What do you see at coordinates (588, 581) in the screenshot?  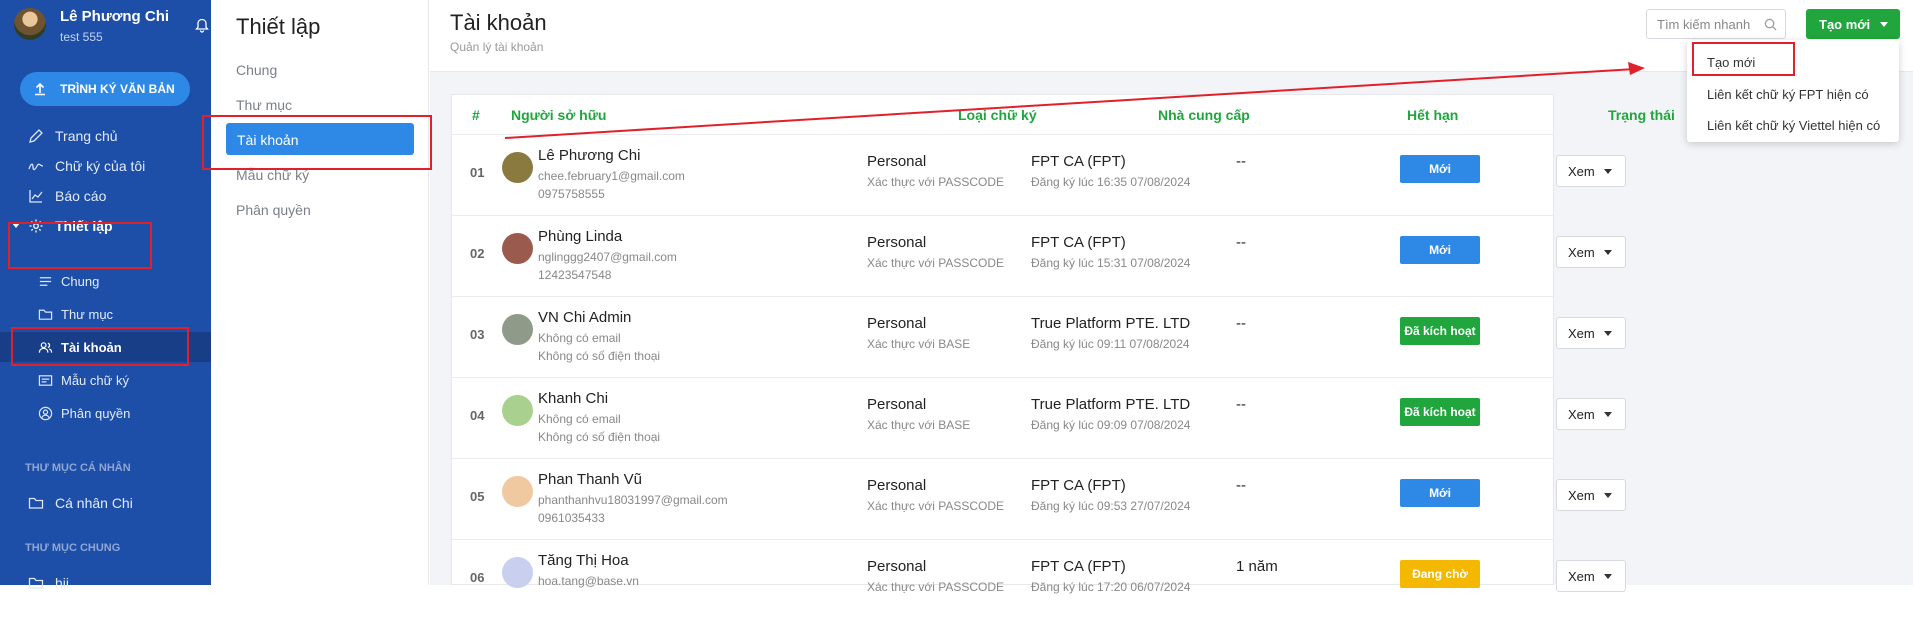 I see `owner-email: hoa.tang@base.vn` at bounding box center [588, 581].